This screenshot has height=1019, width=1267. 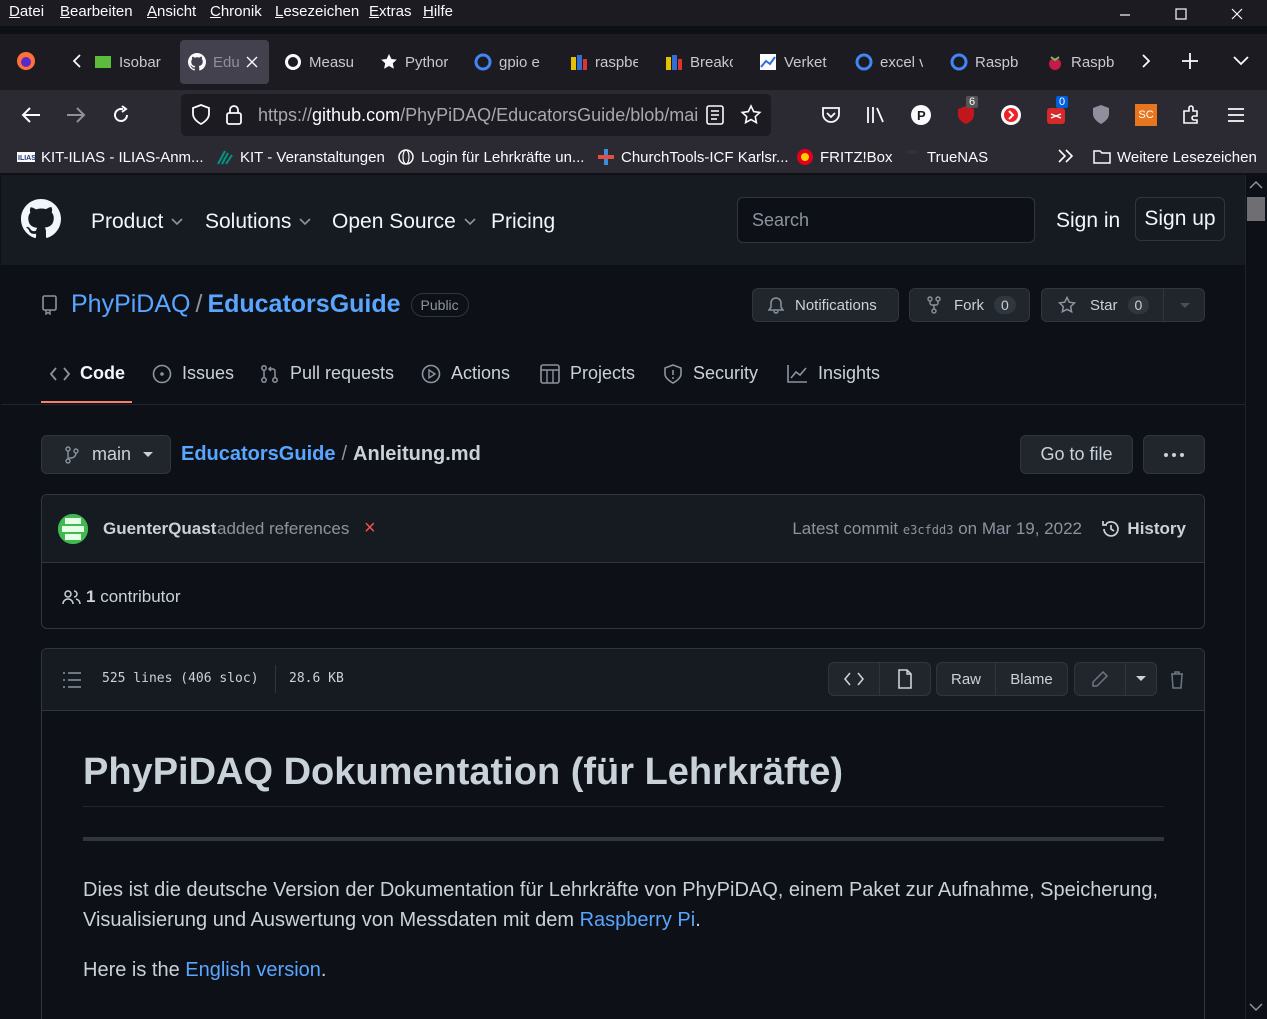 What do you see at coordinates (414, 62) in the screenshot?
I see `tab-python: Pythor` at bounding box center [414, 62].